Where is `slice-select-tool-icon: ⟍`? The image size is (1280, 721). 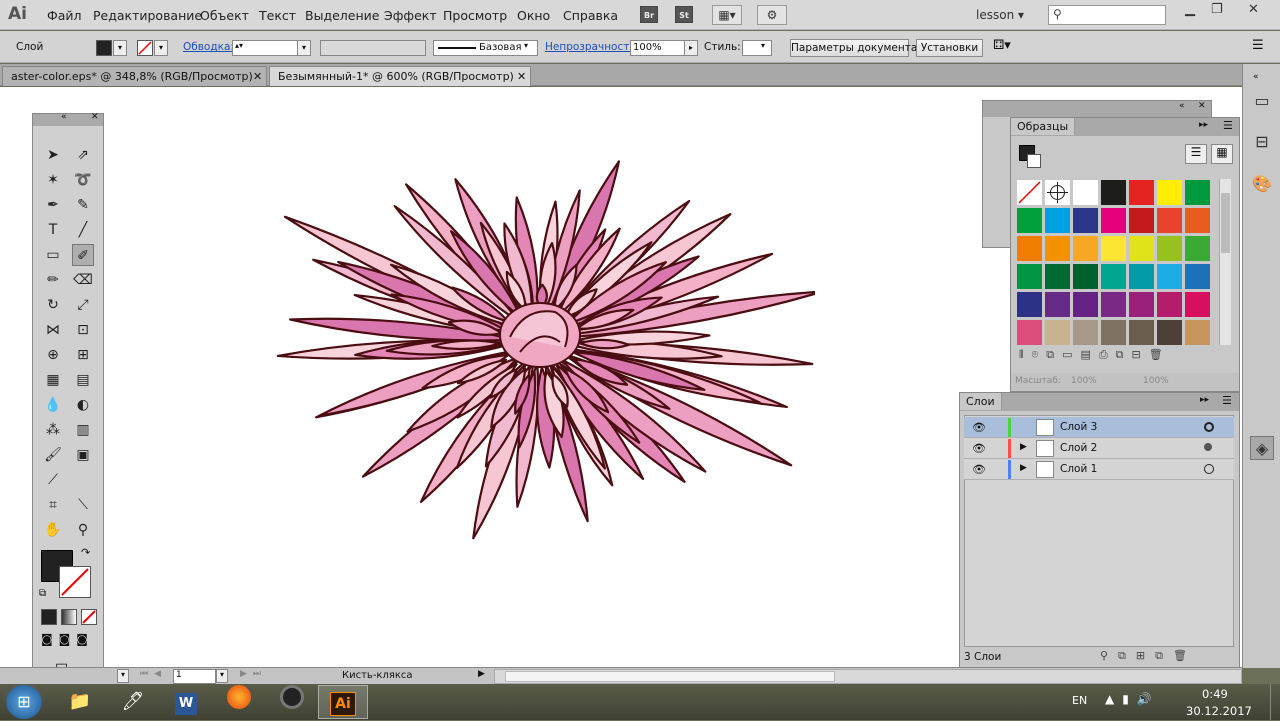
slice-select-tool-icon: ⟍ is located at coordinates (83, 505).